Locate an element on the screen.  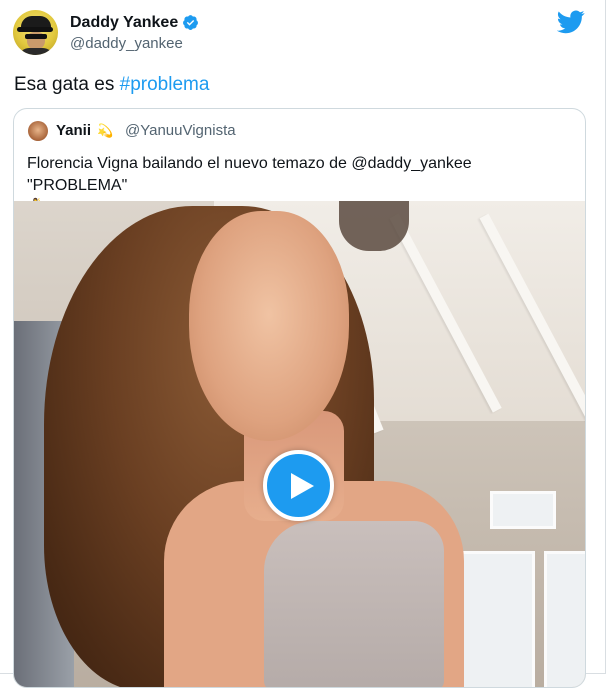
quoted-author-avatar is located at coordinates (38, 131).